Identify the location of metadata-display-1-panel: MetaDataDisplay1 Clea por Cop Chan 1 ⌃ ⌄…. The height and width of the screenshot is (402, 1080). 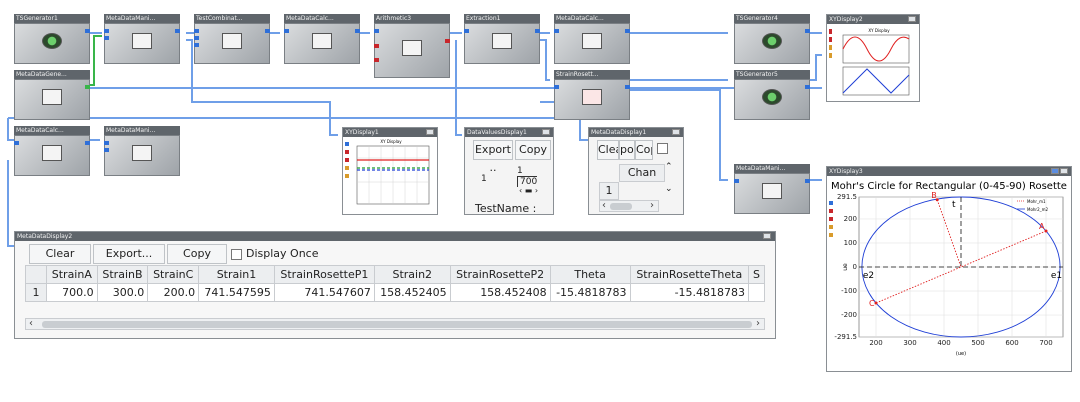
(636, 171).